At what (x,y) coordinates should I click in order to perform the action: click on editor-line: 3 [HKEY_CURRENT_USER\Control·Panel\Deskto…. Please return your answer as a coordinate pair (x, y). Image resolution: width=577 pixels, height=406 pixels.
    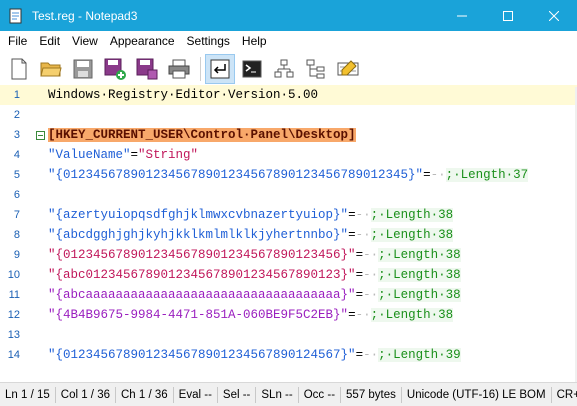
    Looking at the image, I should click on (288, 135).